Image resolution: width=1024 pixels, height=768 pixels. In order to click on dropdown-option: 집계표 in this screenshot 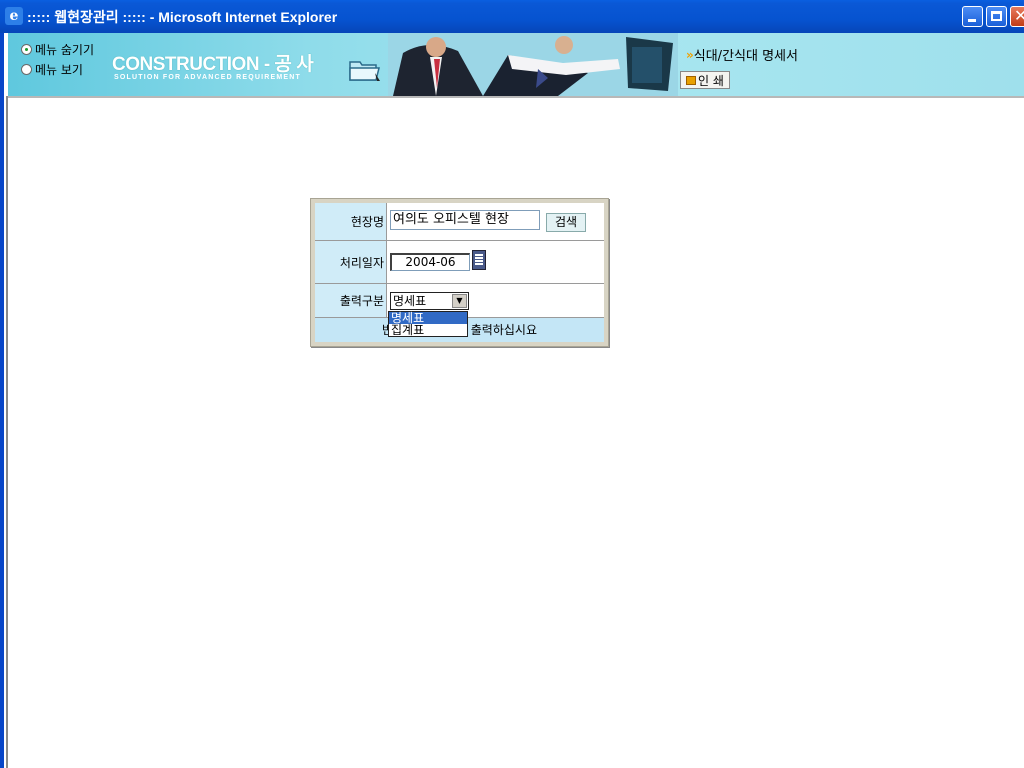, I will do `click(428, 330)`.